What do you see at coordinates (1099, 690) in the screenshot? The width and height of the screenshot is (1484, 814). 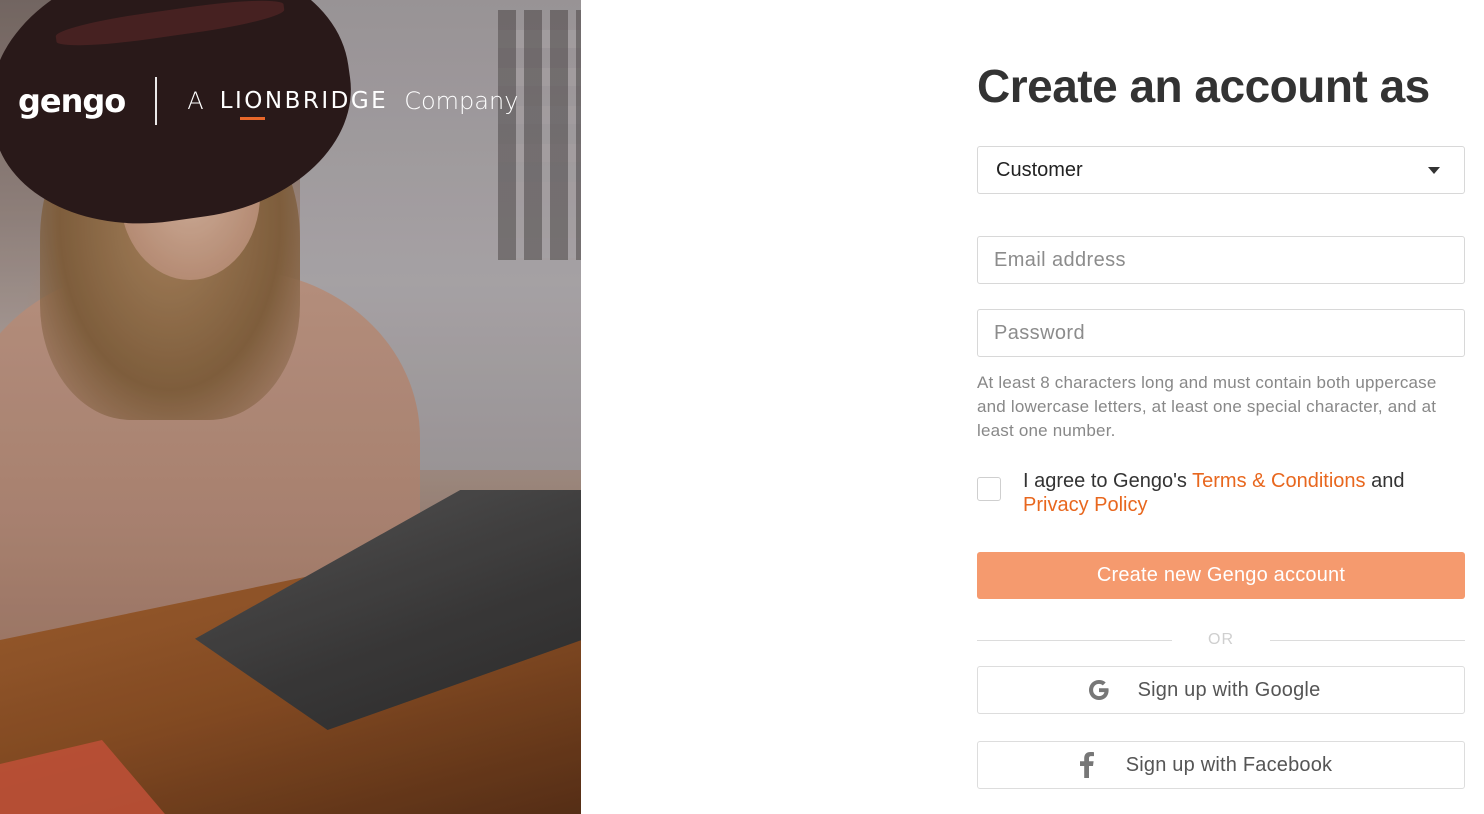 I see `google-g-icon` at bounding box center [1099, 690].